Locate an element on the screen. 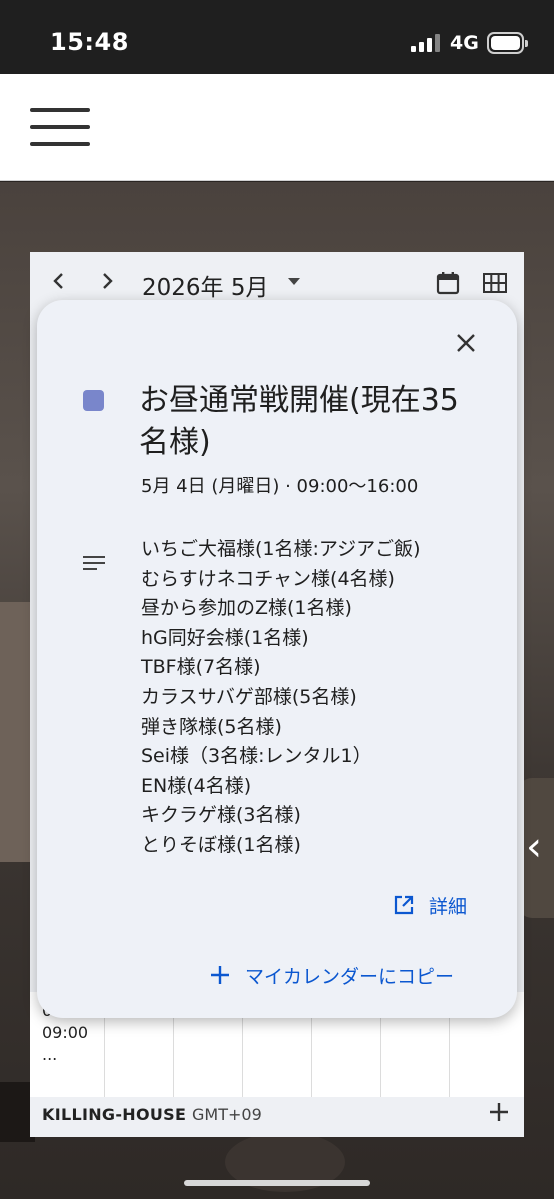  event-color-swatch is located at coordinates (93, 400).